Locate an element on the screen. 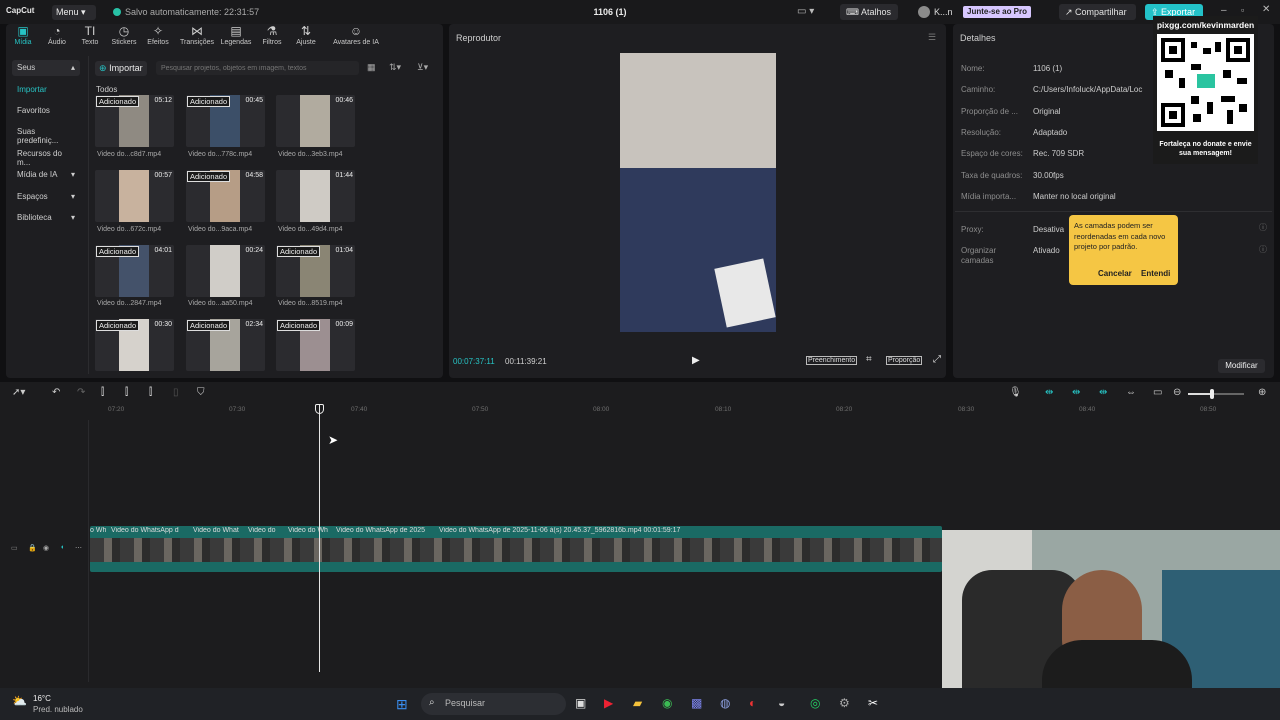  media-item: Adicionado 00:30 is located at coordinates (134, 345).